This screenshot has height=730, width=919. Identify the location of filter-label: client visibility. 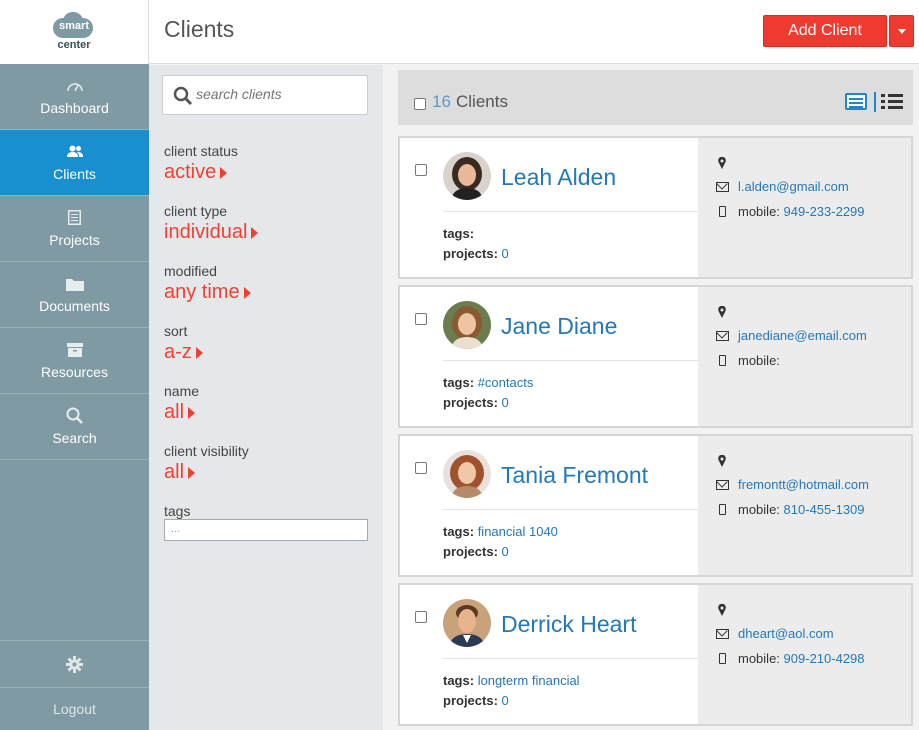
(206, 451).